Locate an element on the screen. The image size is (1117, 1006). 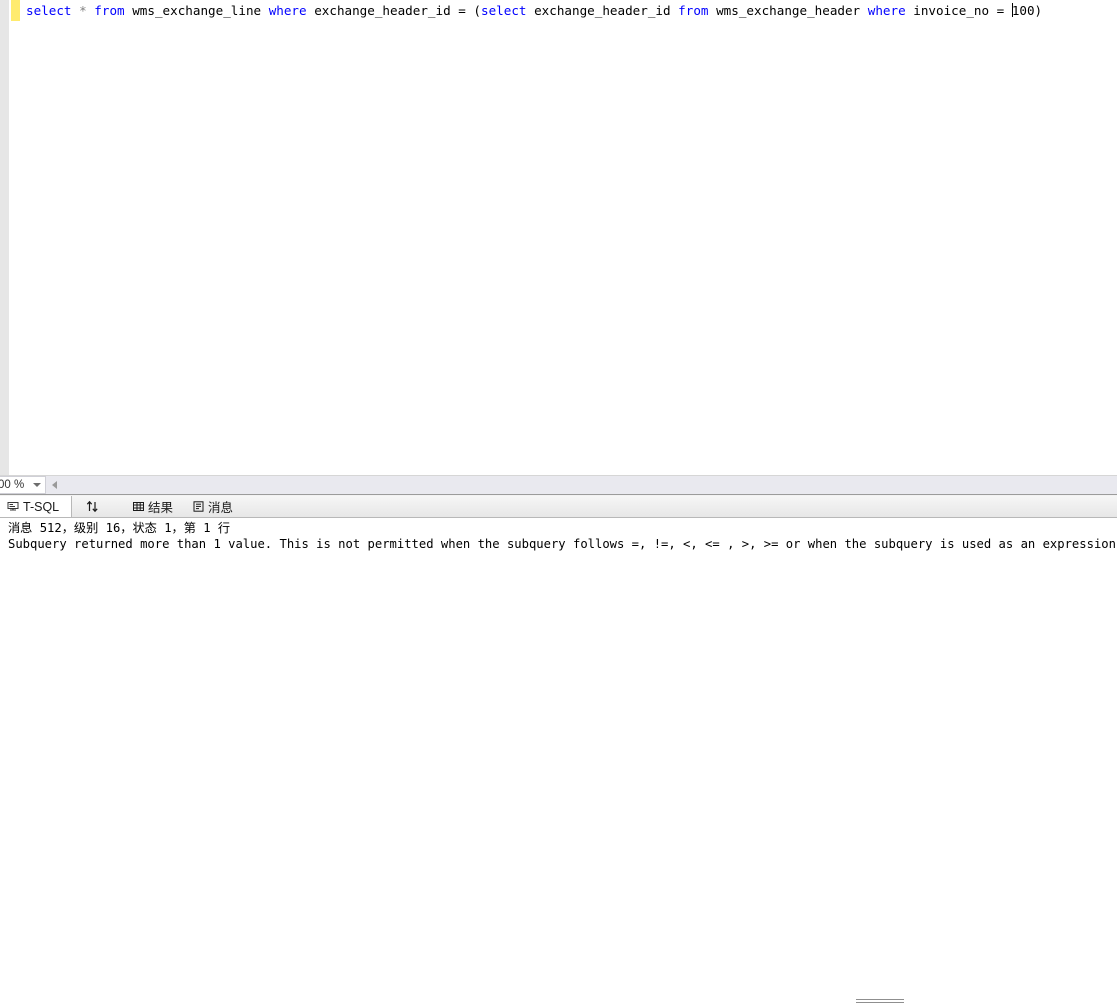
sql-predicate-invoice-no: invoice_no = is located at coordinates (958, 10).